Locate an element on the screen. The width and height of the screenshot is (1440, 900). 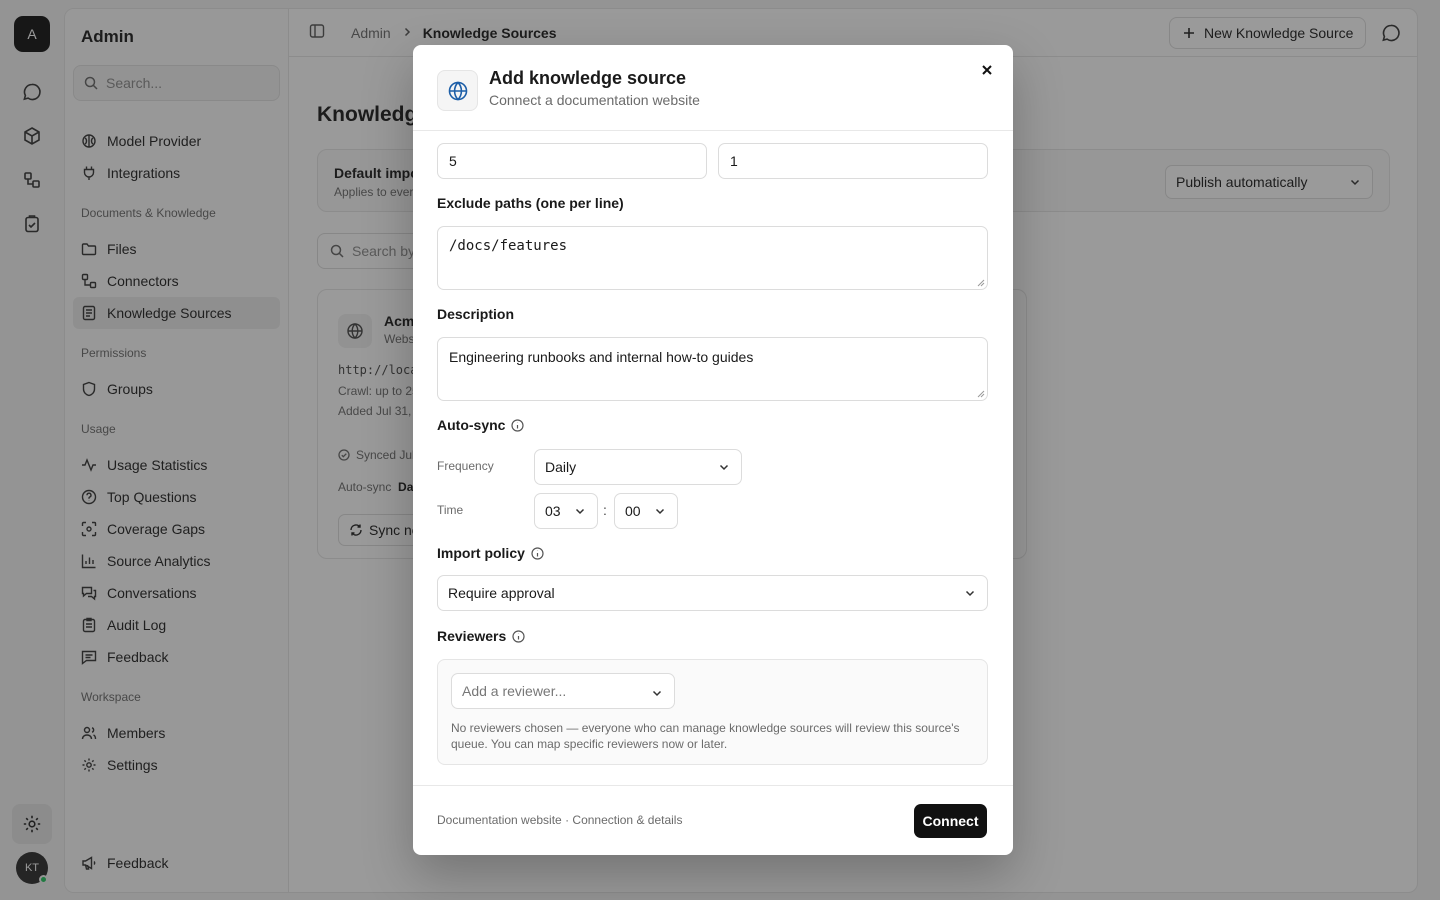
concurrency-input: 1 is located at coordinates (853, 161).